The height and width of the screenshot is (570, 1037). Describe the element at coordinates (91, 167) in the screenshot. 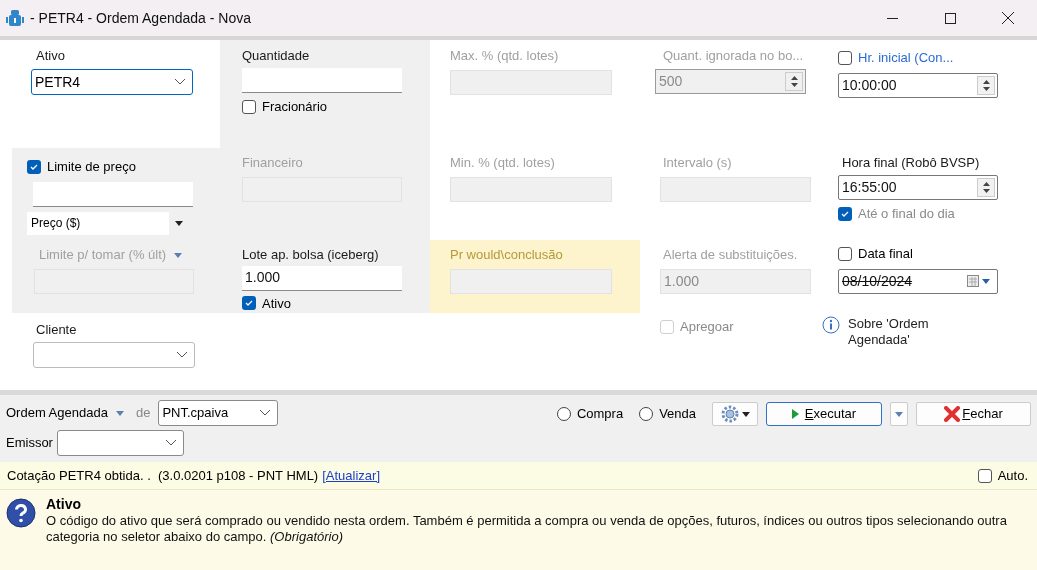

I see `checkbox-label: Limite de preço` at that location.